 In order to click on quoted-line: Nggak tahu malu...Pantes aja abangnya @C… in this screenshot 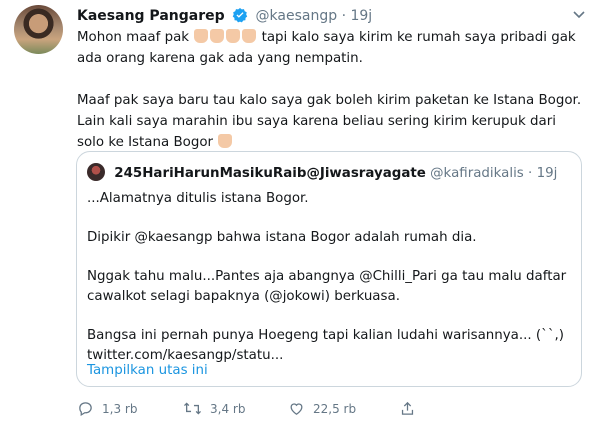, I will do `click(327, 286)`.